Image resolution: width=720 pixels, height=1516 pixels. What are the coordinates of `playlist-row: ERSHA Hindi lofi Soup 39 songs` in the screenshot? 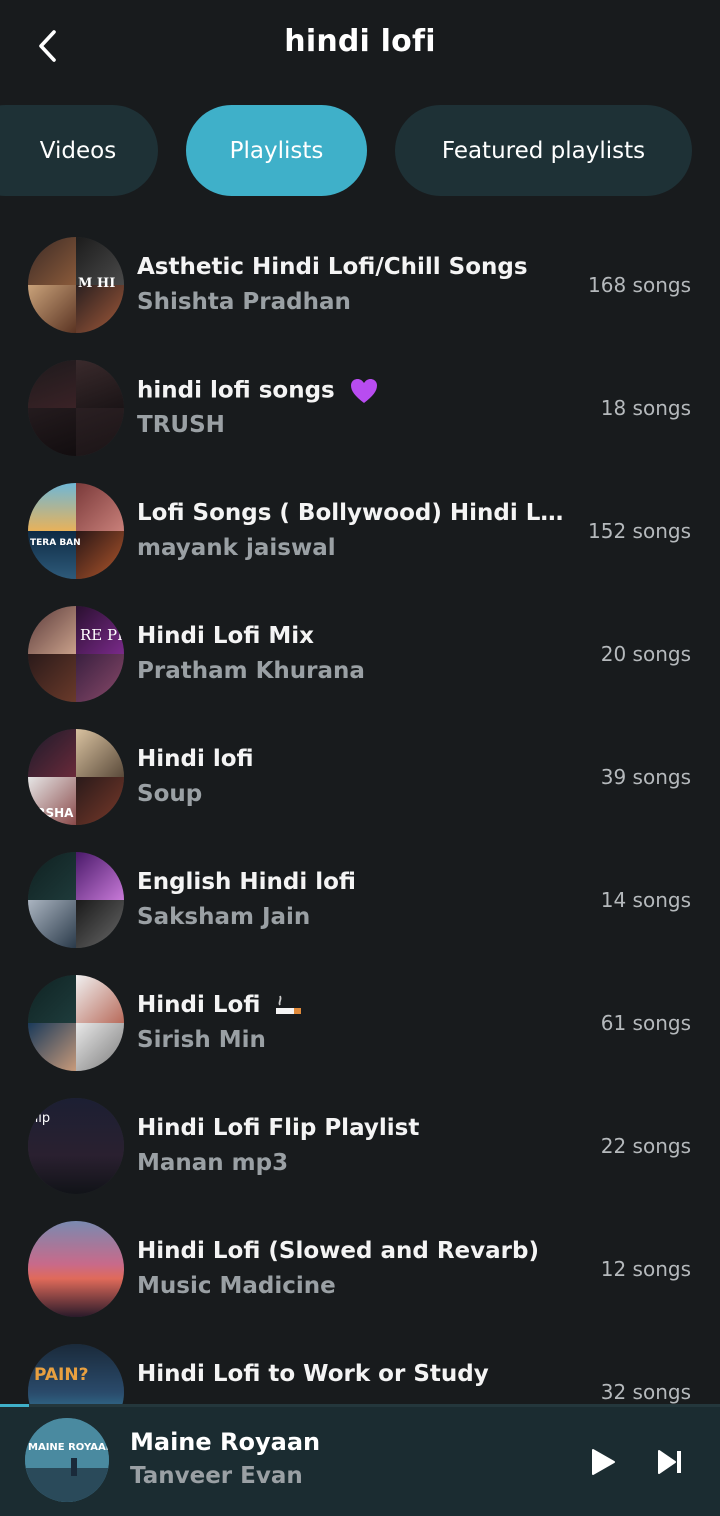 It's located at (360, 777).